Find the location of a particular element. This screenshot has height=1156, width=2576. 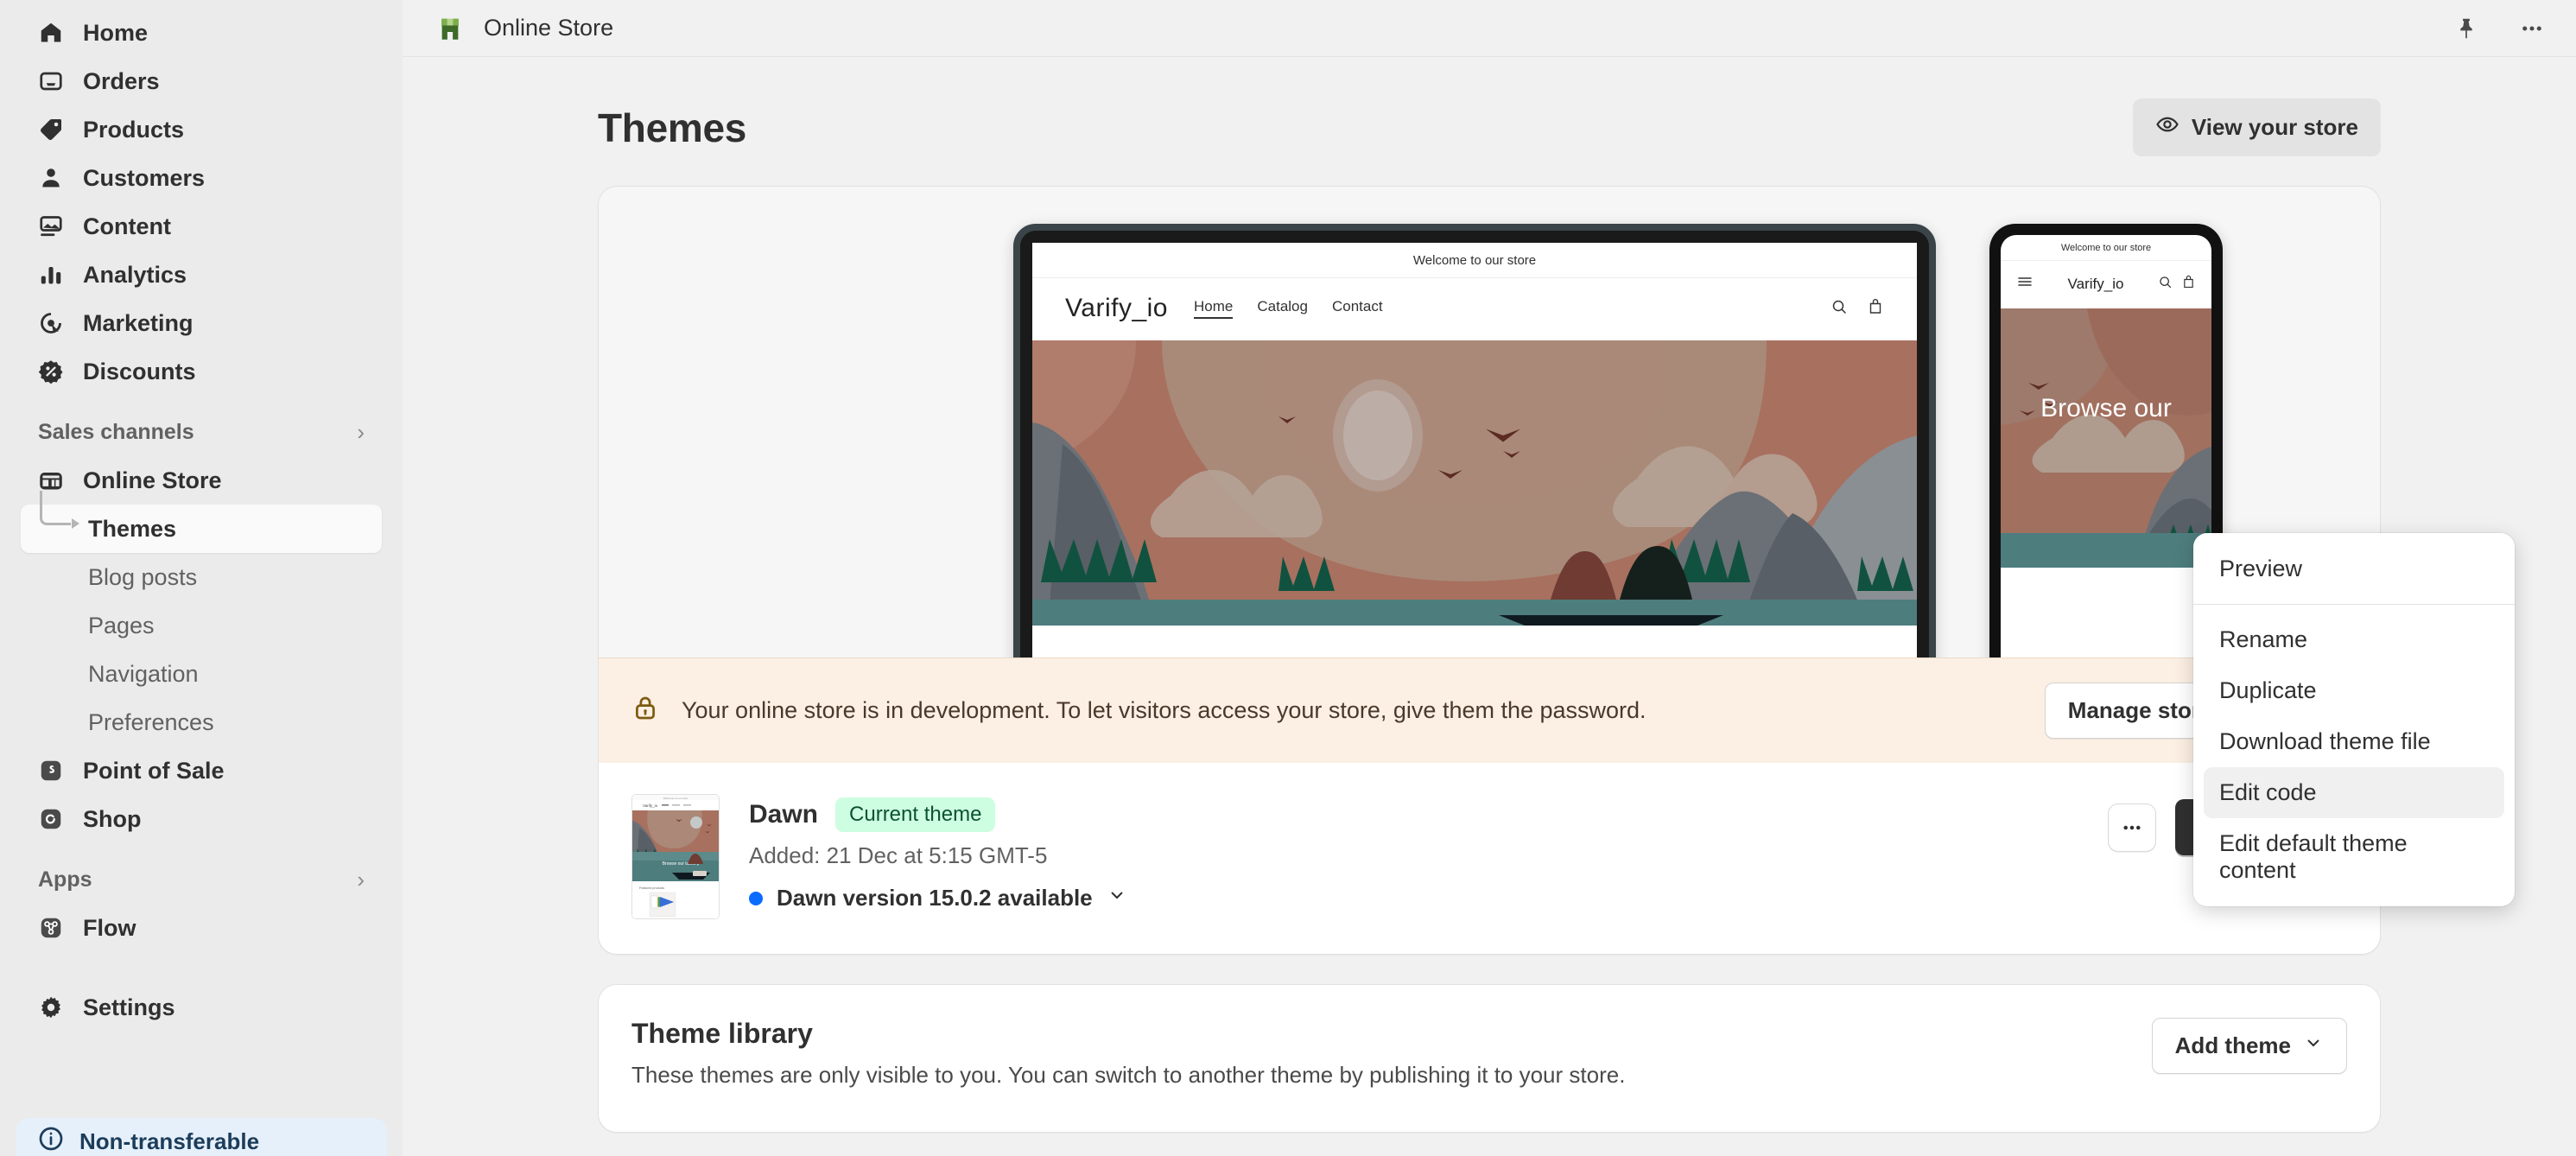

add-theme-button: Add theme is located at coordinates (2249, 1046).